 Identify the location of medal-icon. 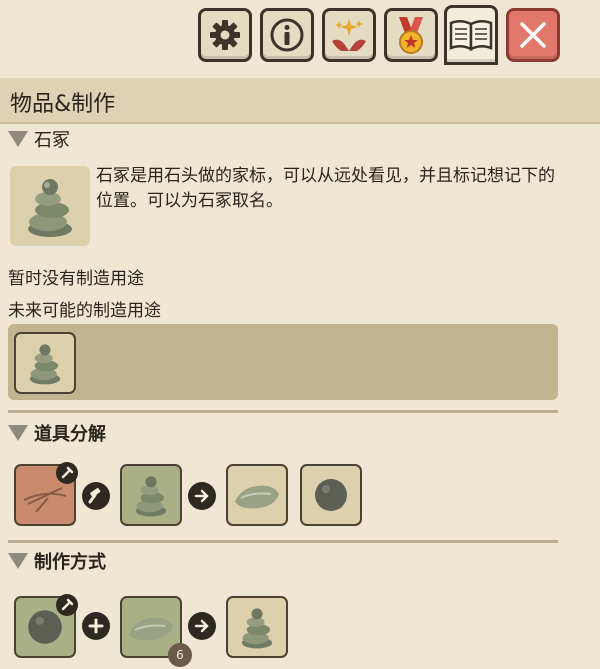
(411, 35).